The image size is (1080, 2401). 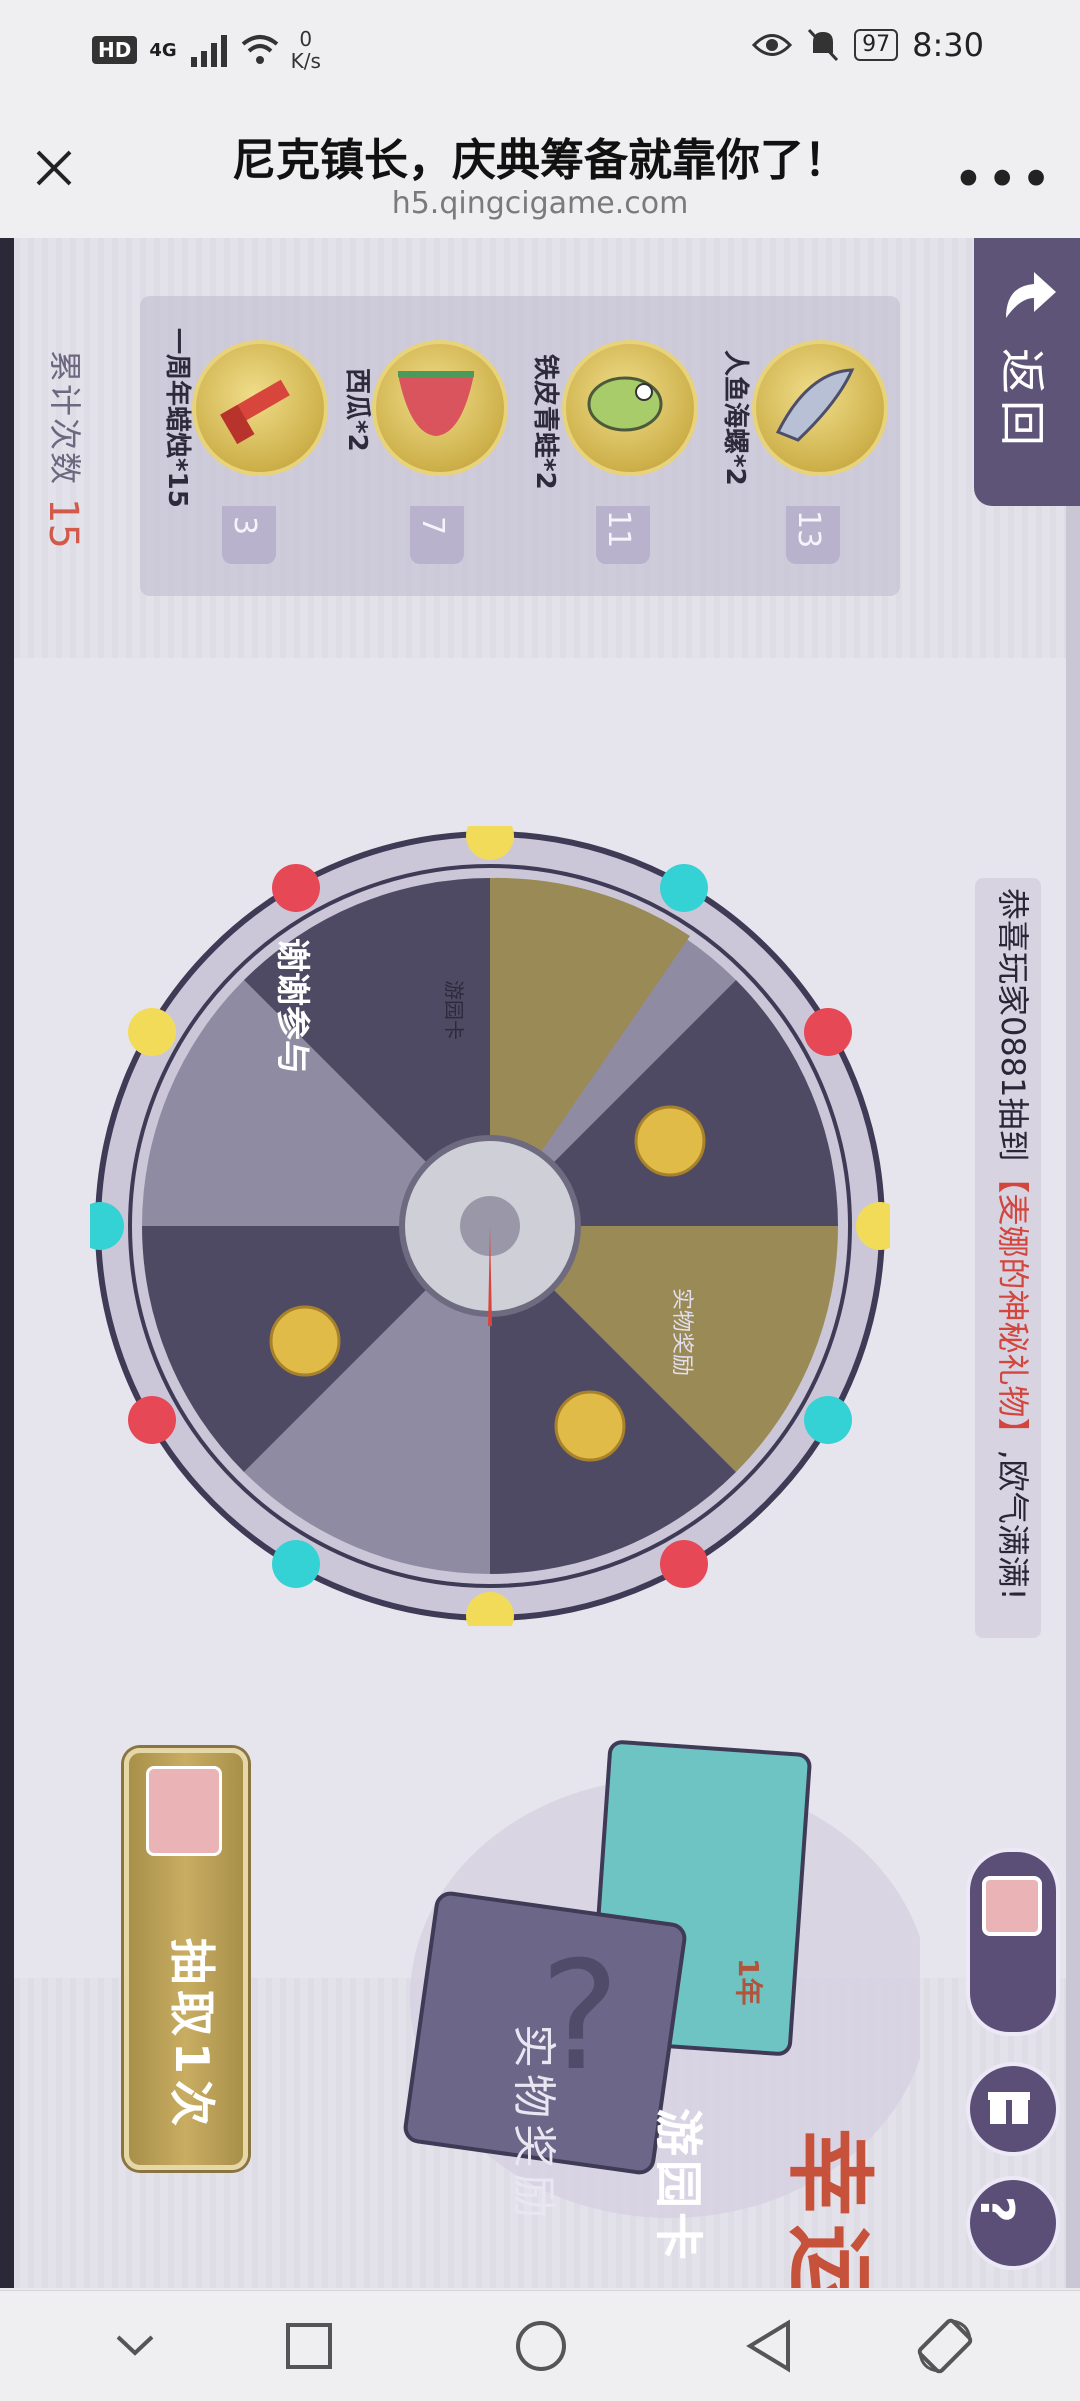 I want to click on clock: 8:30, so click(x=948, y=45).